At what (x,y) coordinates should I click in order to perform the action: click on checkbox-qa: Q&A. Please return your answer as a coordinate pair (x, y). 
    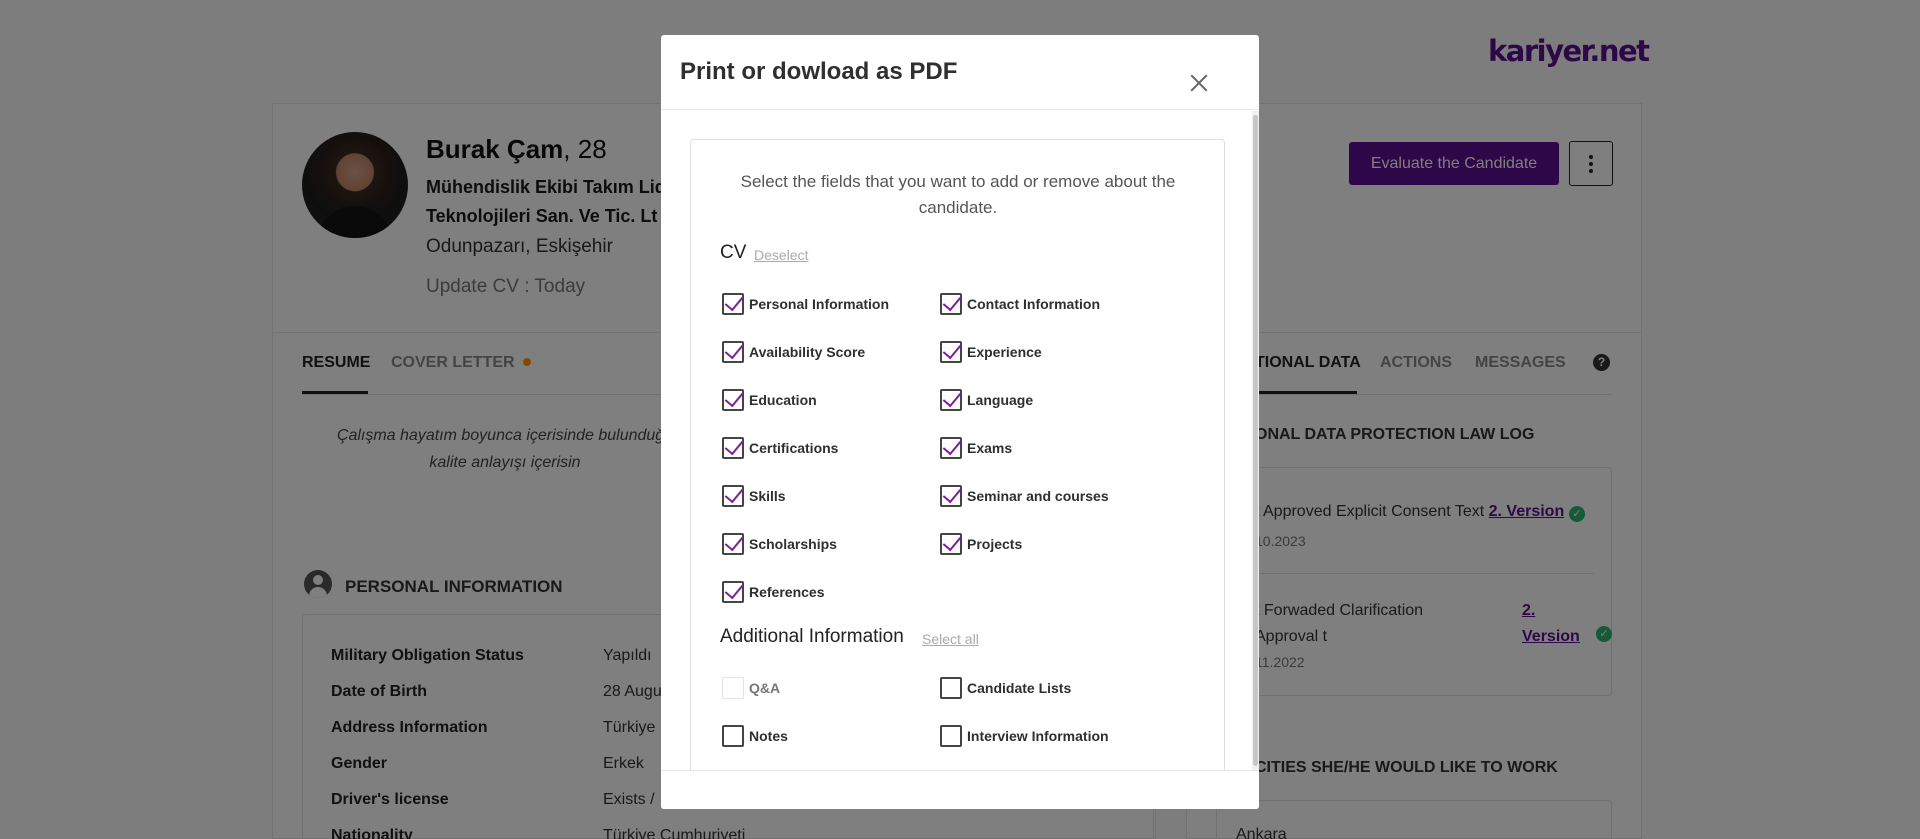
    Looking at the image, I should click on (751, 688).